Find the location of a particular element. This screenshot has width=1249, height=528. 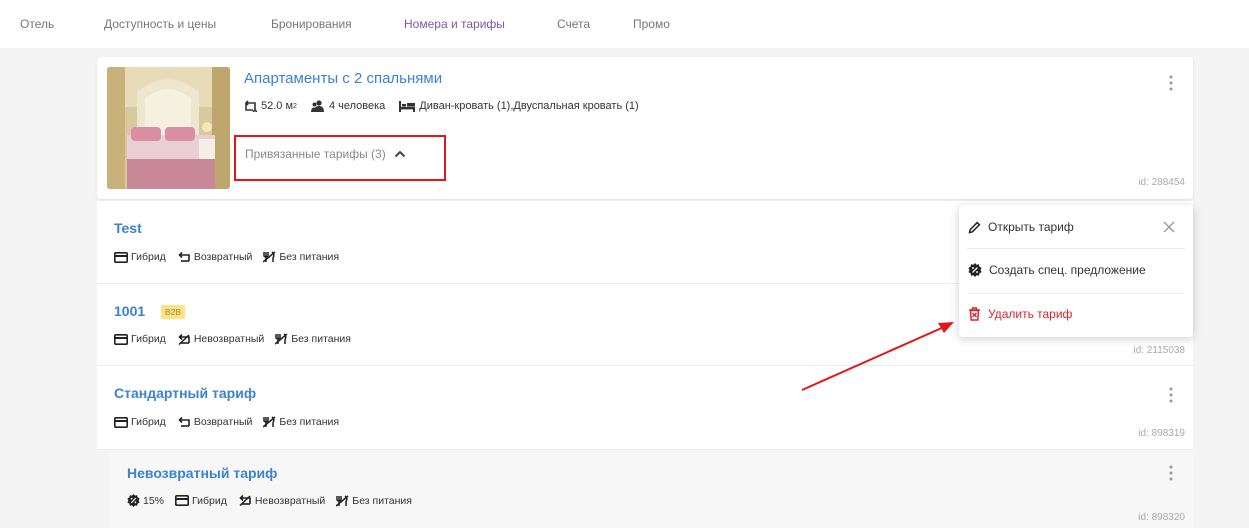

tag-discount: 15% is located at coordinates (145, 500).